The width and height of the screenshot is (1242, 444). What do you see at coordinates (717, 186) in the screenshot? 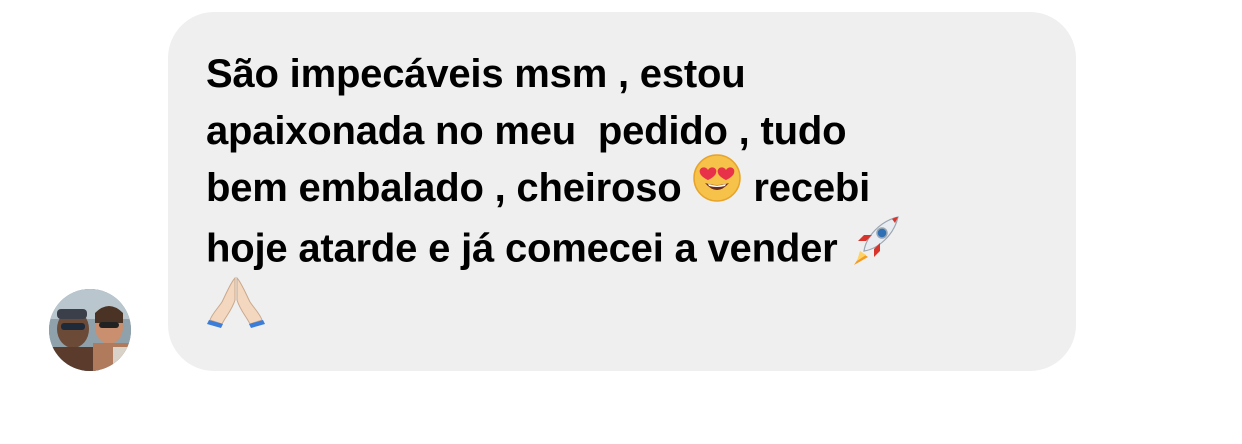
I see `heart-eyes-emoji` at bounding box center [717, 186].